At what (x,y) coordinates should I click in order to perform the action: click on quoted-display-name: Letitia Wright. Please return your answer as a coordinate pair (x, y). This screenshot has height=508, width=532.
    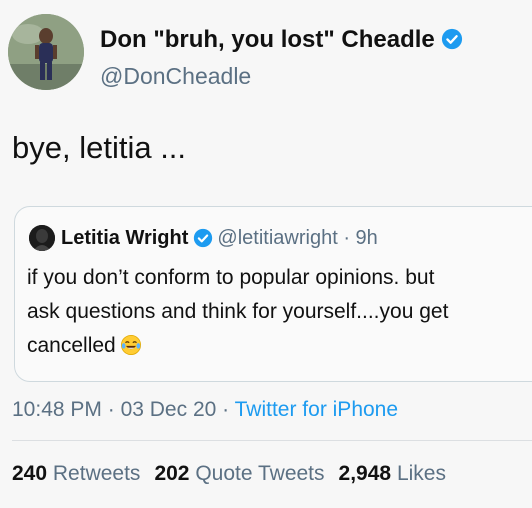
    Looking at the image, I should click on (124, 238).